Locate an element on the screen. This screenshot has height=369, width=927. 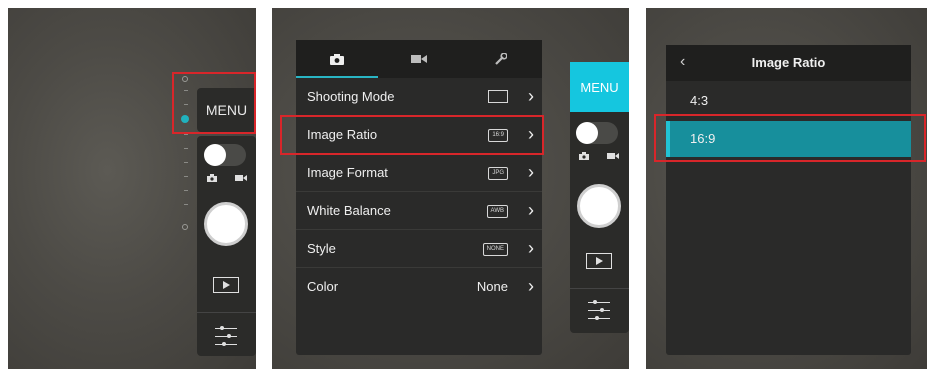
menu-row-image-format: Image Format JPG › is located at coordinates (419, 173).